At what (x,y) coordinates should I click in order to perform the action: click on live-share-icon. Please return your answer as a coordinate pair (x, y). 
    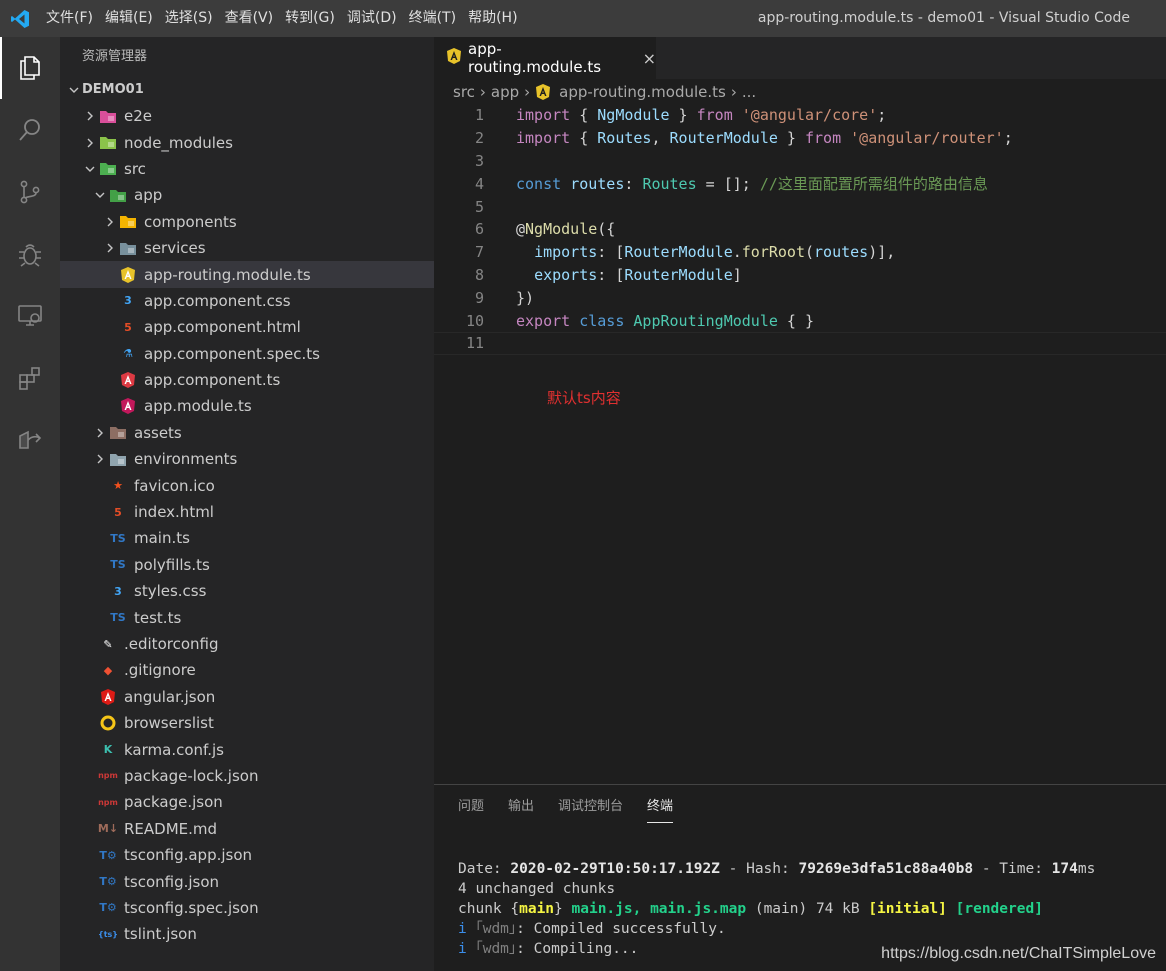
    Looking at the image, I should click on (30, 440).